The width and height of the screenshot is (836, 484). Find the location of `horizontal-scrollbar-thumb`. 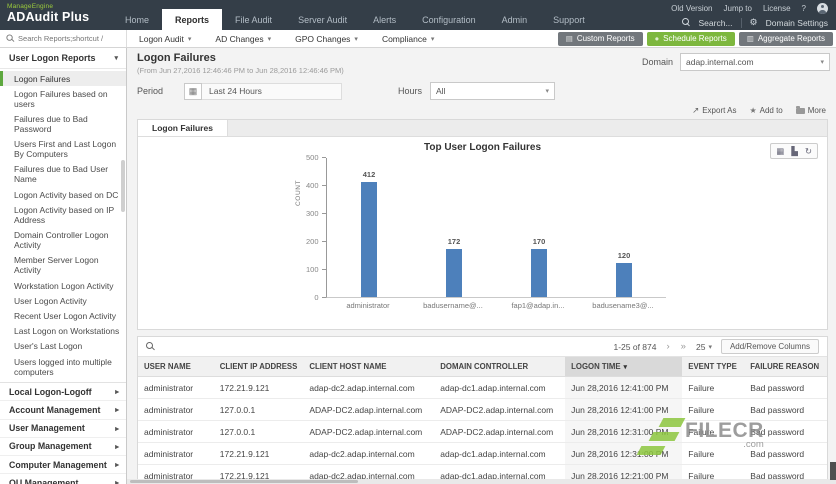

horizontal-scrollbar-thumb is located at coordinates (244, 481).